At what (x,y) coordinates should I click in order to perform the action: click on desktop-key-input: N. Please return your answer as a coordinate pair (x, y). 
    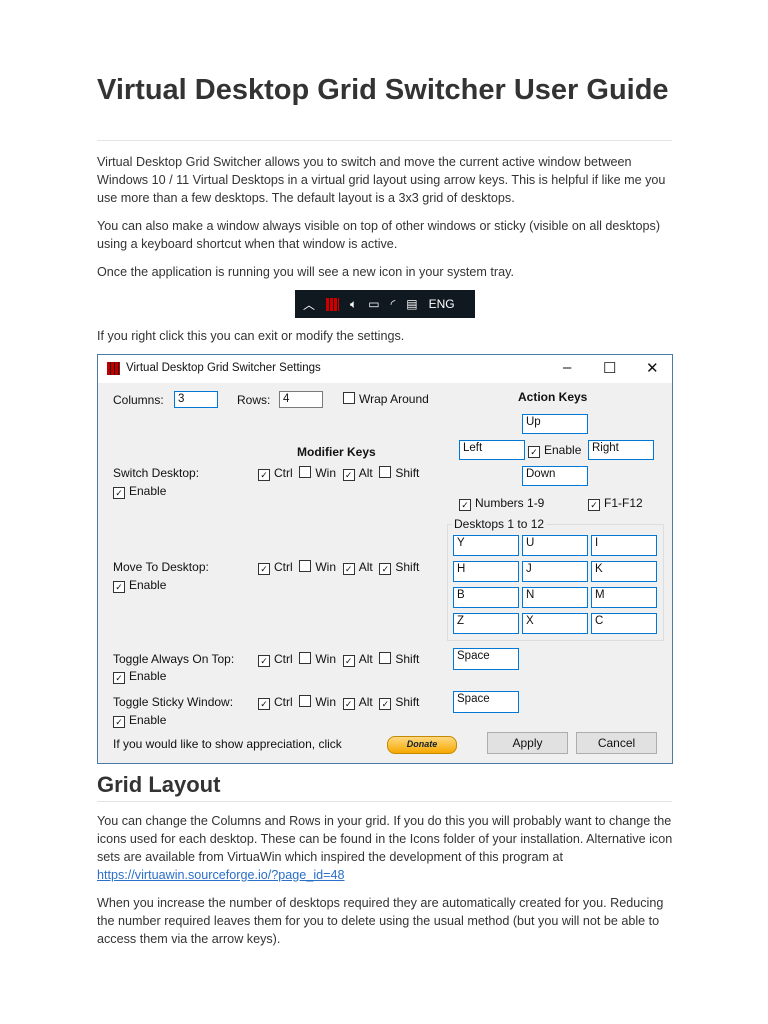
    Looking at the image, I should click on (555, 597).